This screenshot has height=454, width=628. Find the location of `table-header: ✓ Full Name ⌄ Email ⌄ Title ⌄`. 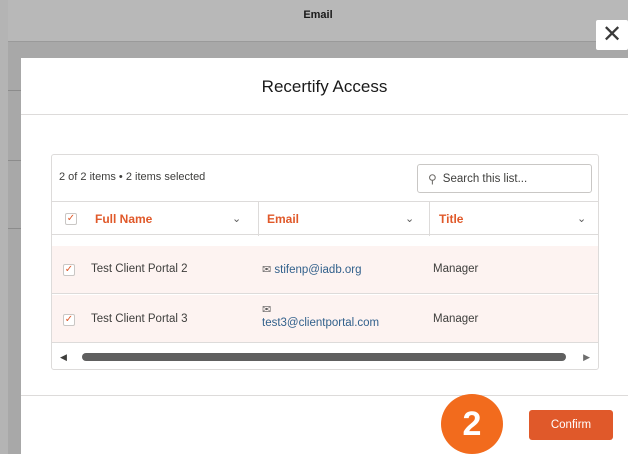

table-header: ✓ Full Name ⌄ Email ⌄ Title ⌄ is located at coordinates (325, 218).